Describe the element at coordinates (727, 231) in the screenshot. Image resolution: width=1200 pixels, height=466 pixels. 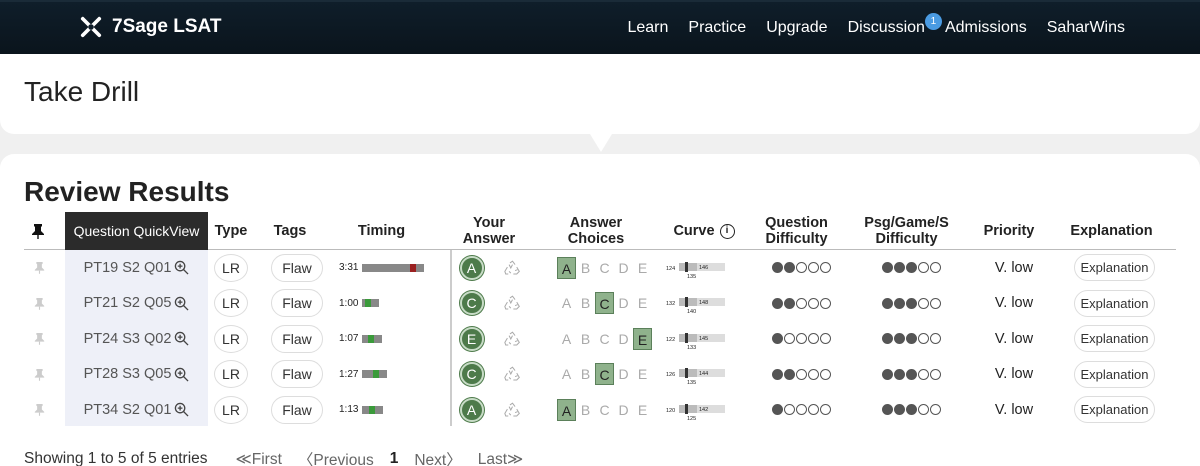
I see `info-icon: i` at that location.